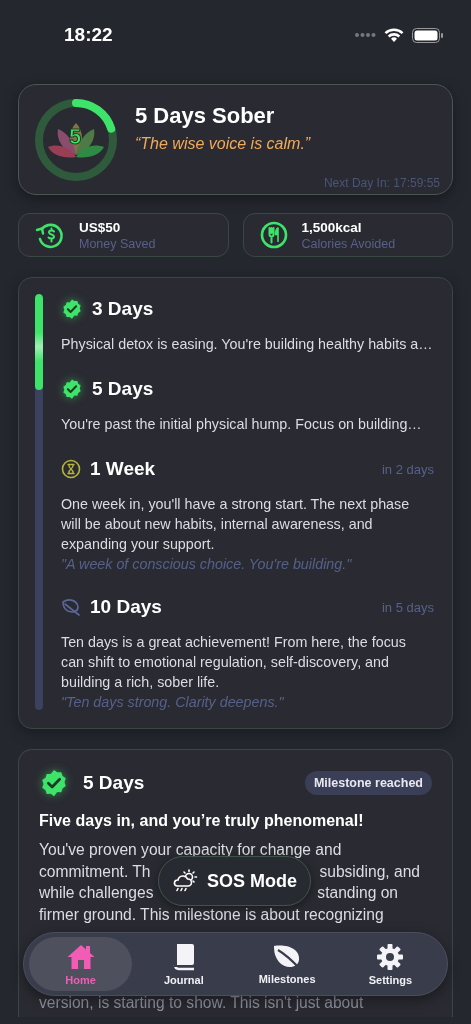 The height and width of the screenshot is (1024, 471). What do you see at coordinates (205, 116) in the screenshot?
I see `streak-title: 5 Days Sober` at bounding box center [205, 116].